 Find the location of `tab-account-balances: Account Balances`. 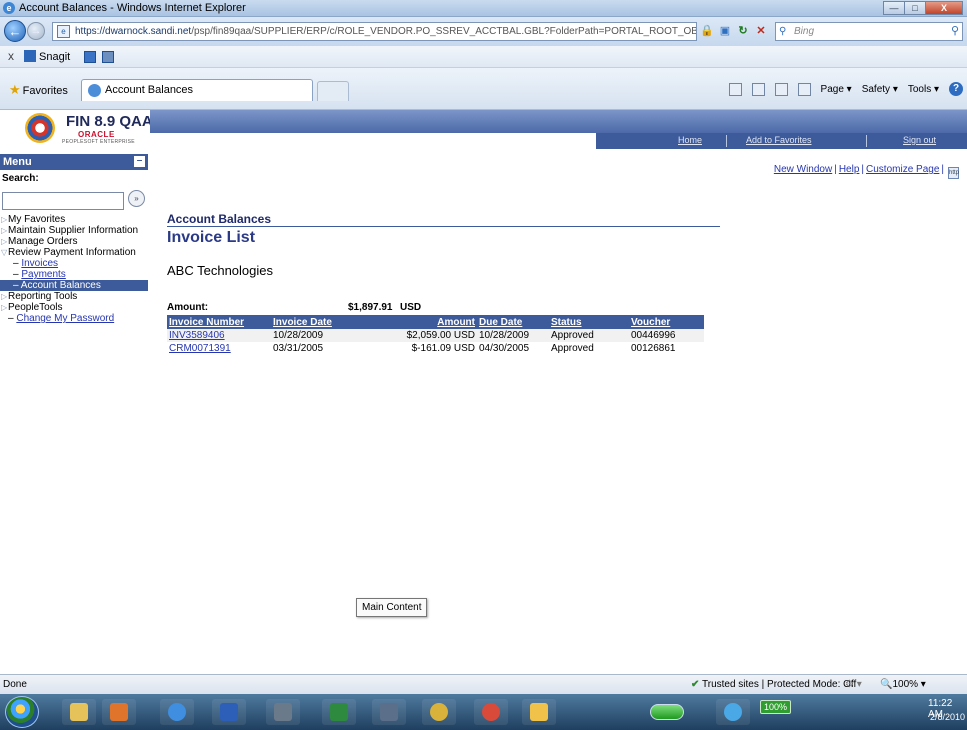

tab-account-balances: Account Balances is located at coordinates (197, 90).